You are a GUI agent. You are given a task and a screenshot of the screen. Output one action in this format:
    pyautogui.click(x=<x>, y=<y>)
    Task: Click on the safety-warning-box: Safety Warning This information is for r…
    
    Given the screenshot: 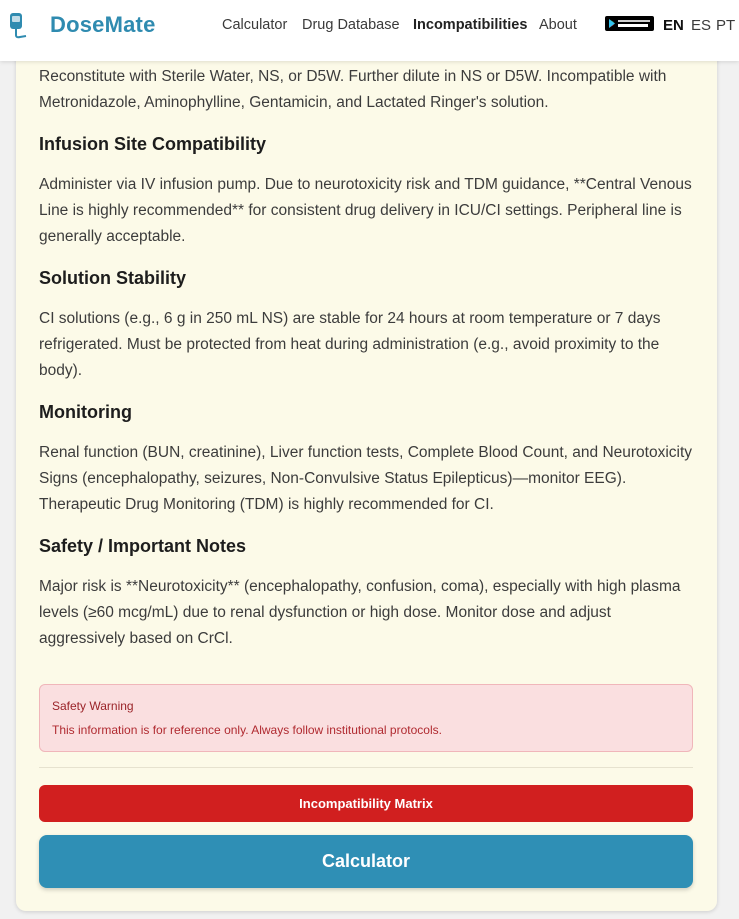 What is the action you would take?
    pyautogui.click(x=366, y=718)
    